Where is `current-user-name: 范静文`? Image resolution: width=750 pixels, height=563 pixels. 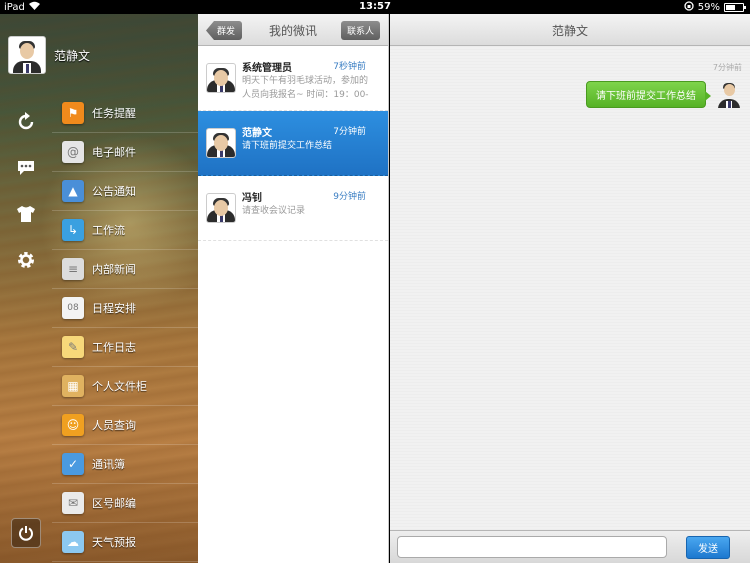
current-user-name: 范静文 is located at coordinates (72, 55).